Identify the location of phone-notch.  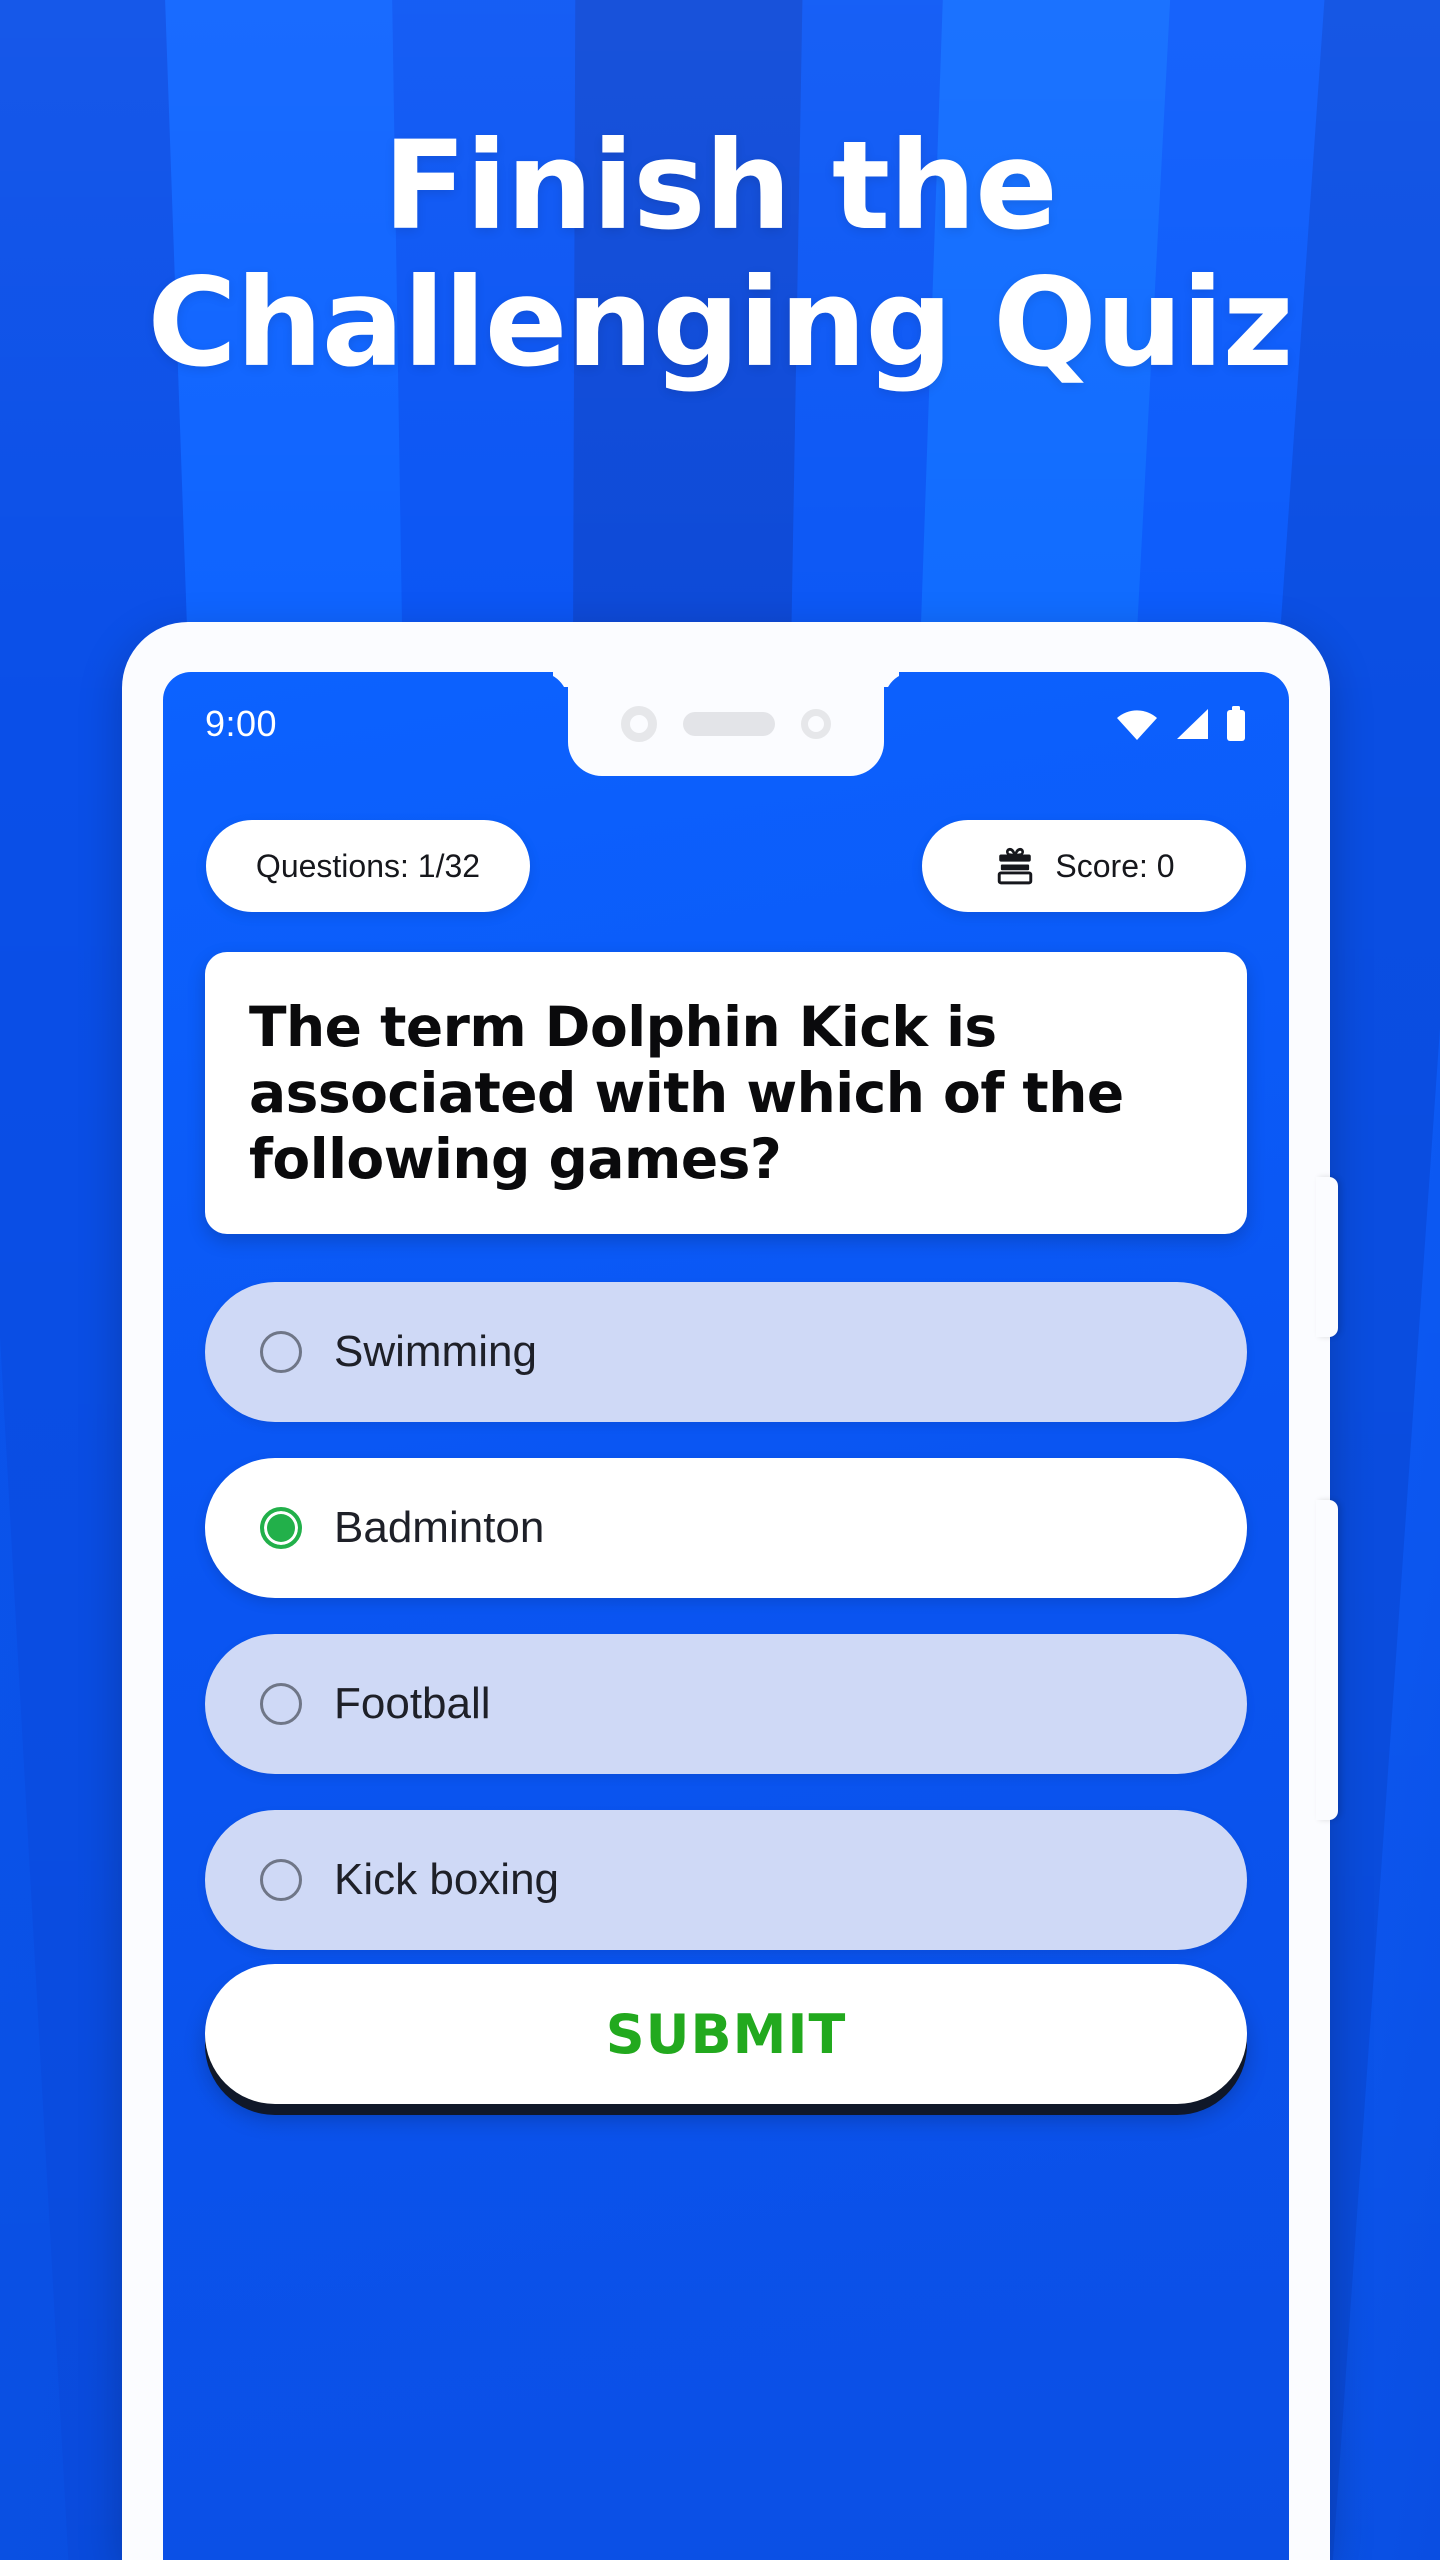
(726, 724).